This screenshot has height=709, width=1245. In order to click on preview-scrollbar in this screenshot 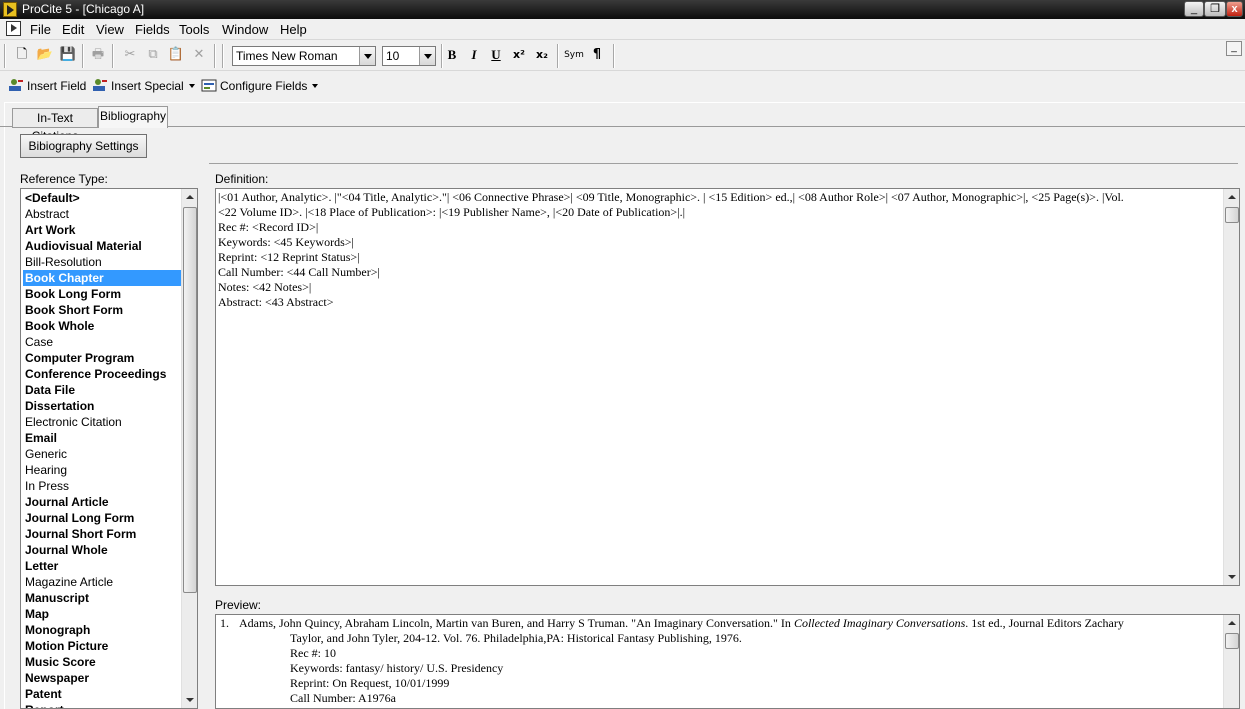, I will do `click(1231, 661)`.